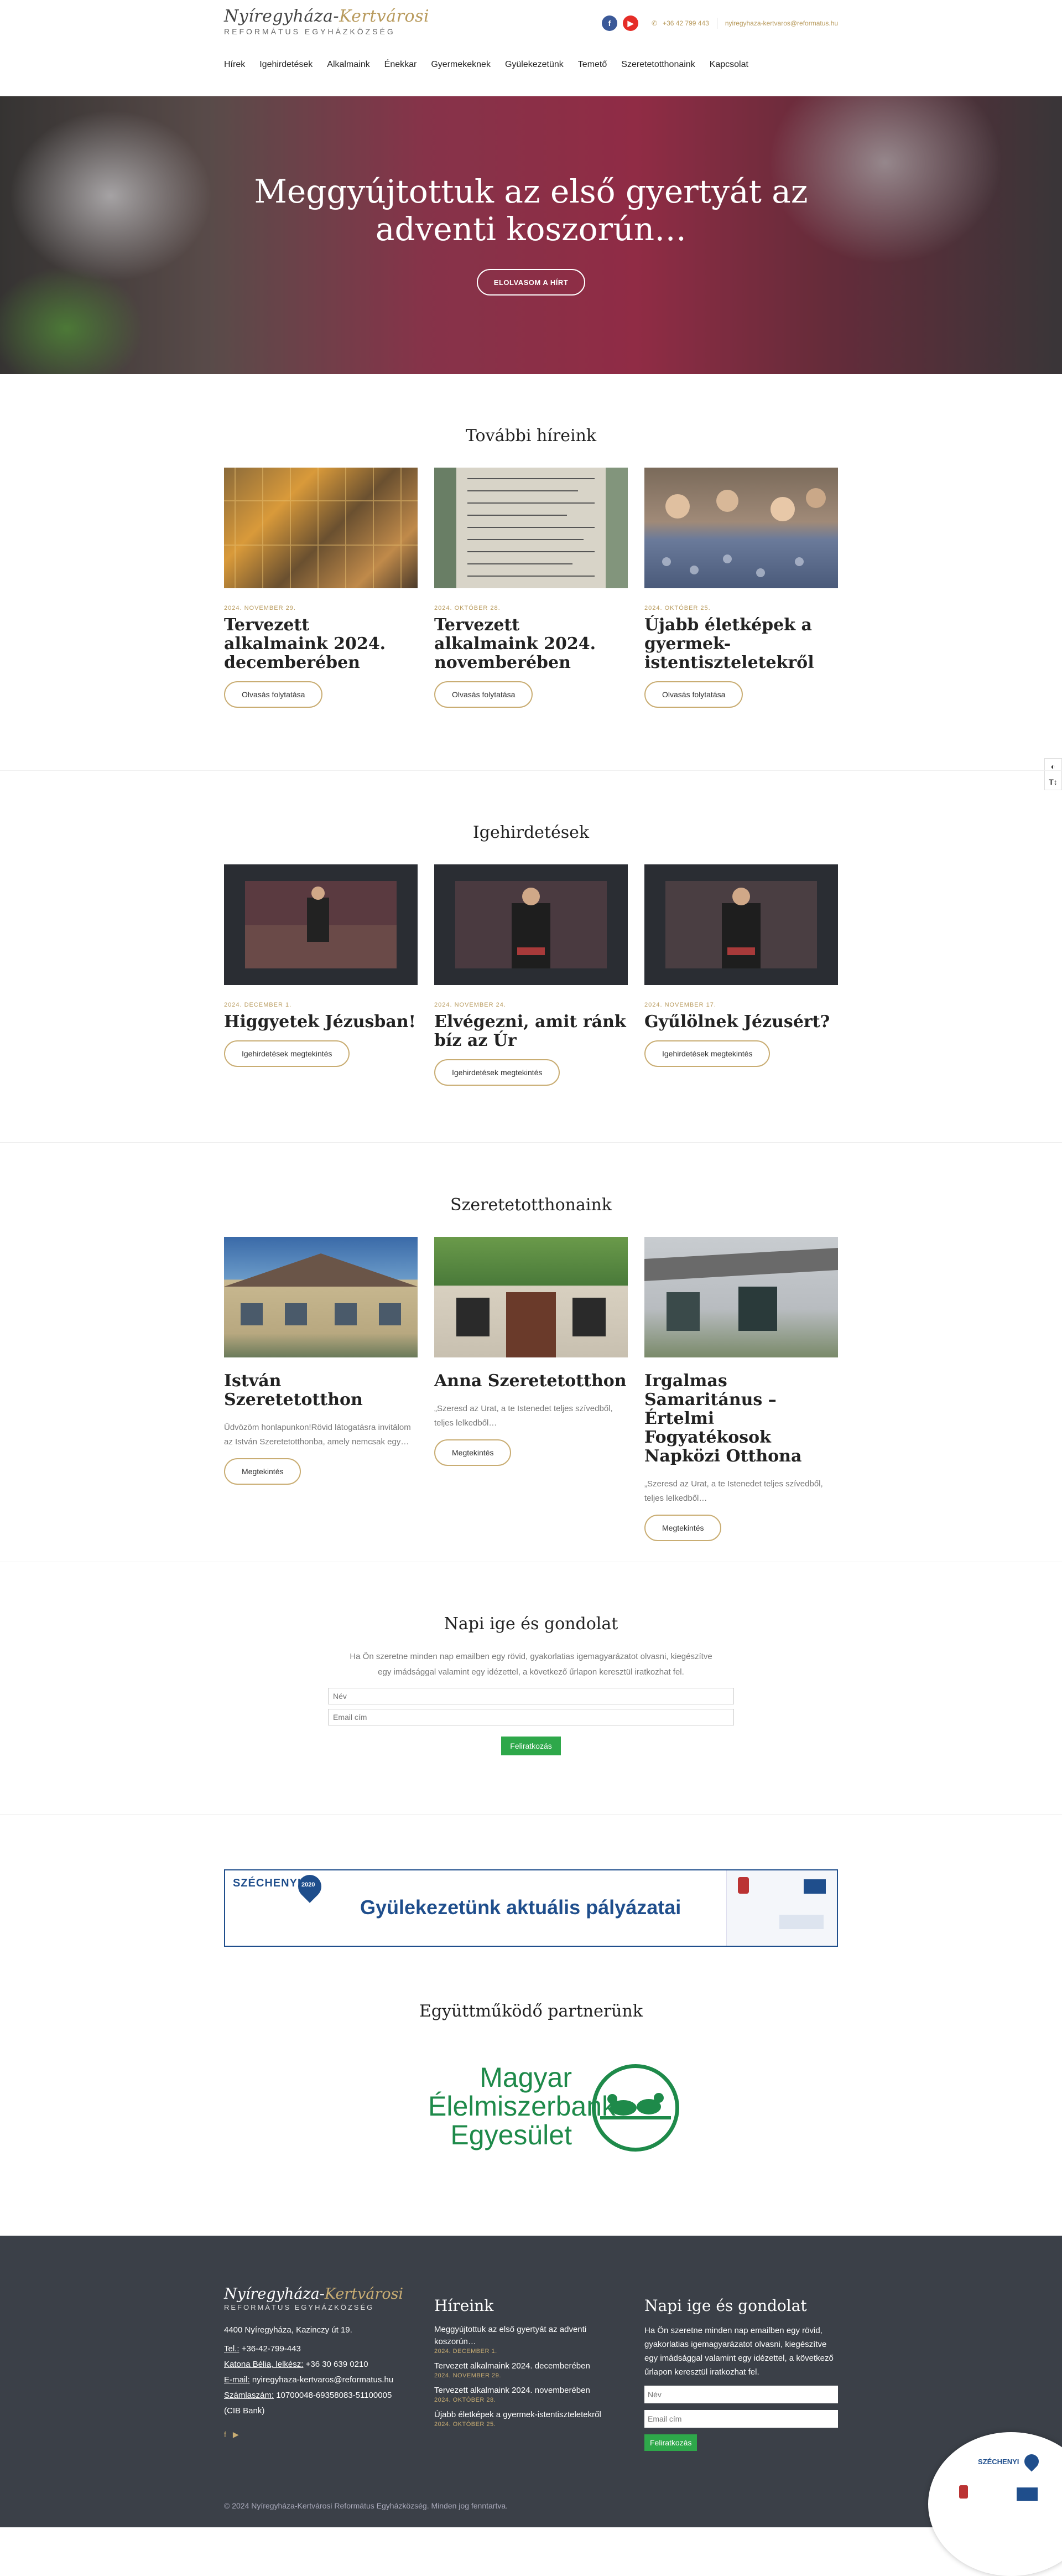  Describe the element at coordinates (282, 16) in the screenshot. I see `logo-text-1: Nyíregyháza-` at that location.